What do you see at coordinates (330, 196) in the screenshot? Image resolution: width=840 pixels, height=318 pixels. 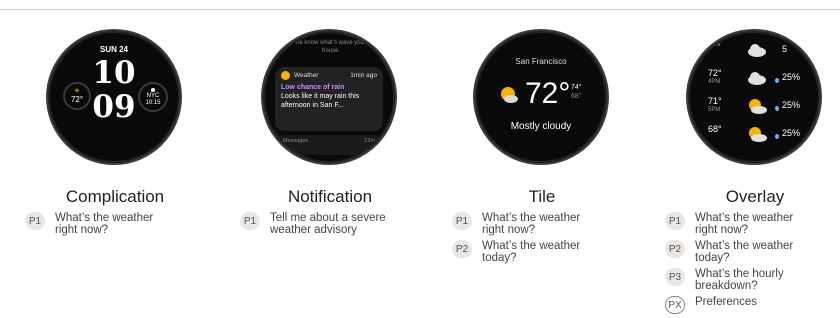 I see `column-title: Notification` at bounding box center [330, 196].